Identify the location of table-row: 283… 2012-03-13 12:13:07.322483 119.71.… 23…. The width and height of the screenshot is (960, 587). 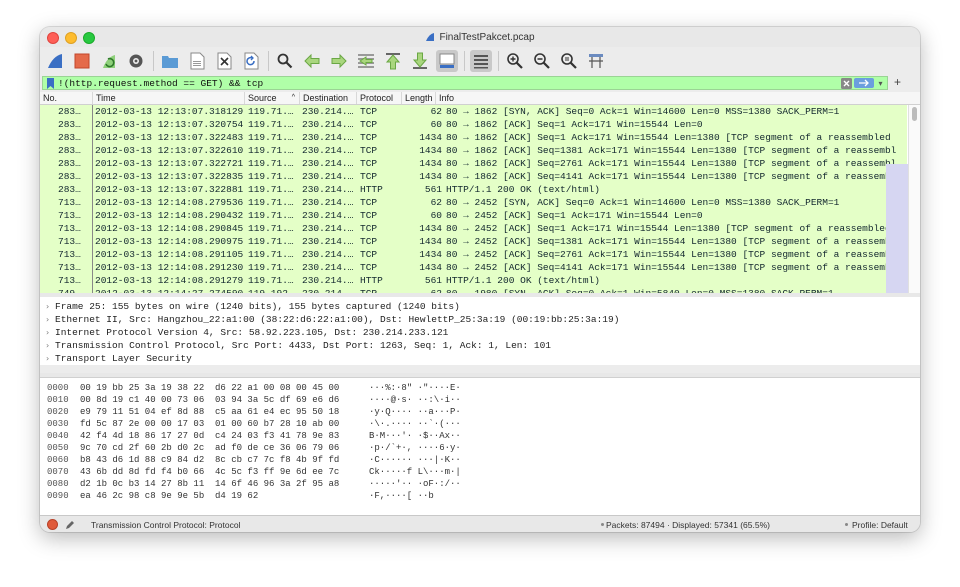
(473, 137).